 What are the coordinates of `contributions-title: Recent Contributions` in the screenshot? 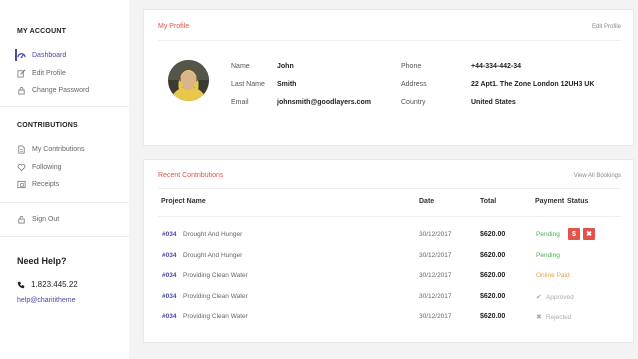 It's located at (191, 175).